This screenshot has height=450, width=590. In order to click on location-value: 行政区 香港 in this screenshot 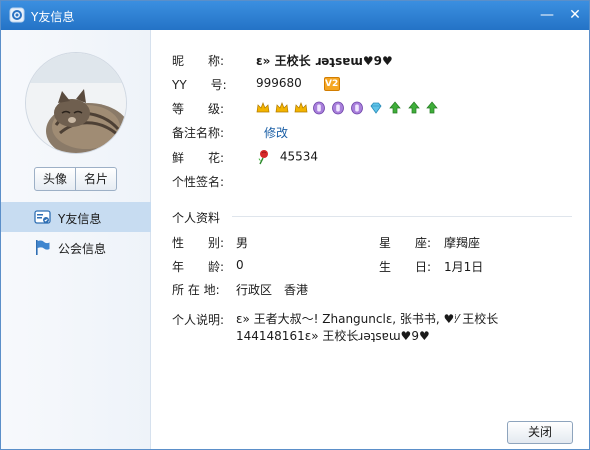, I will do `click(272, 290)`.